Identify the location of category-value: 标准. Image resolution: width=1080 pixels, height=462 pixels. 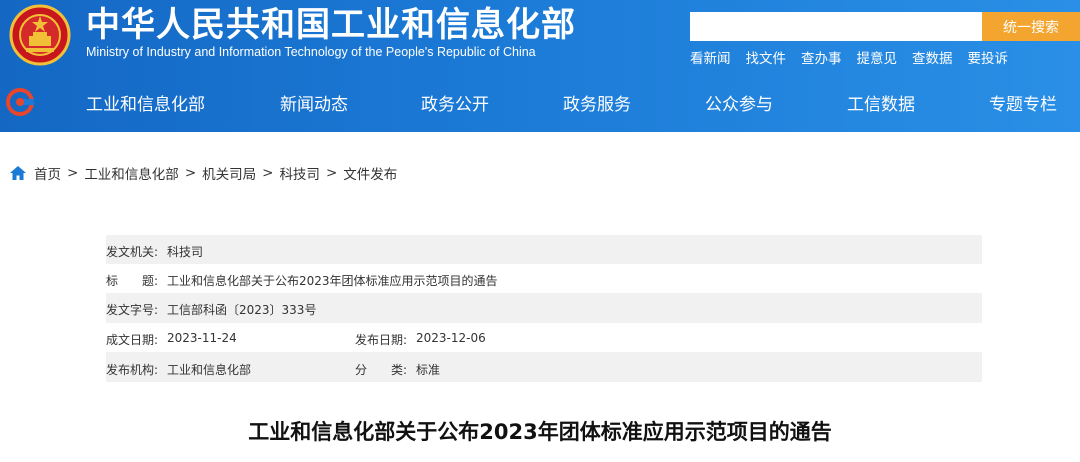
(428, 370).